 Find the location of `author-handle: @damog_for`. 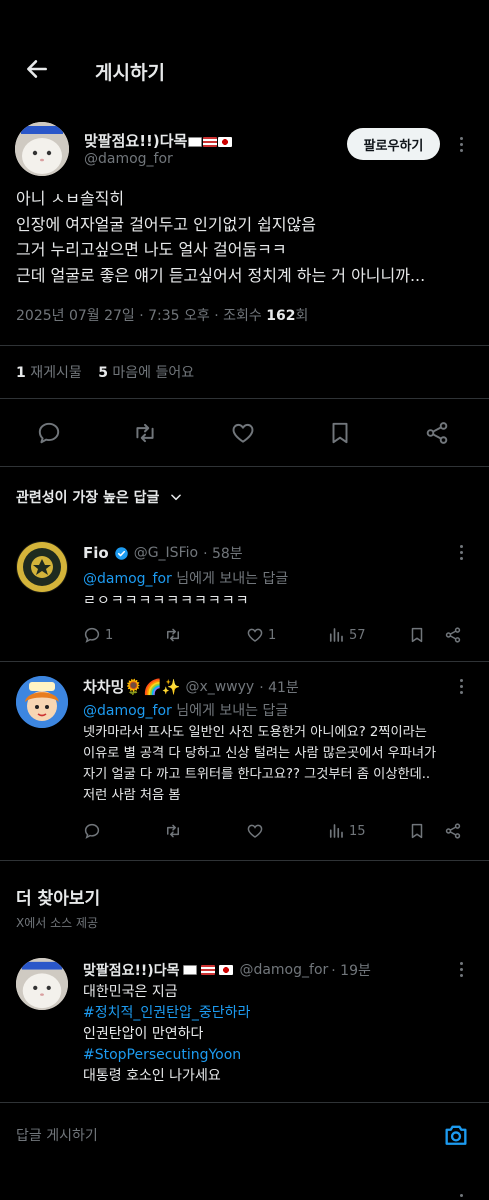

author-handle: @damog_for is located at coordinates (128, 159).